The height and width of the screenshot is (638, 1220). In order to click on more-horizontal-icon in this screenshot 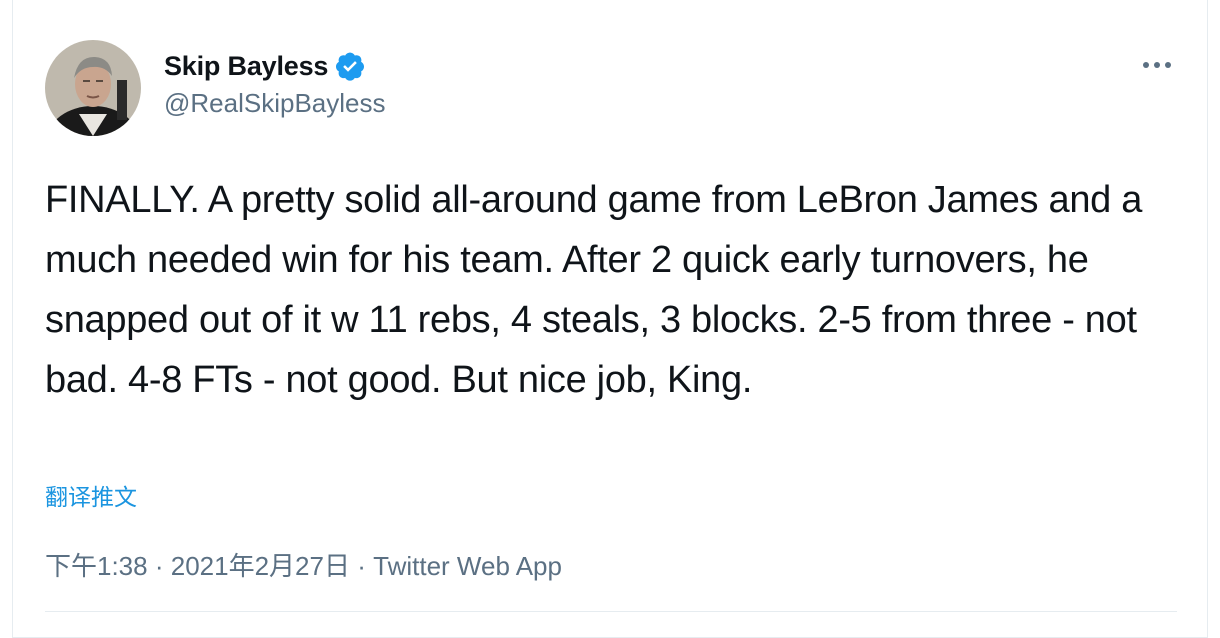, I will do `click(1157, 65)`.